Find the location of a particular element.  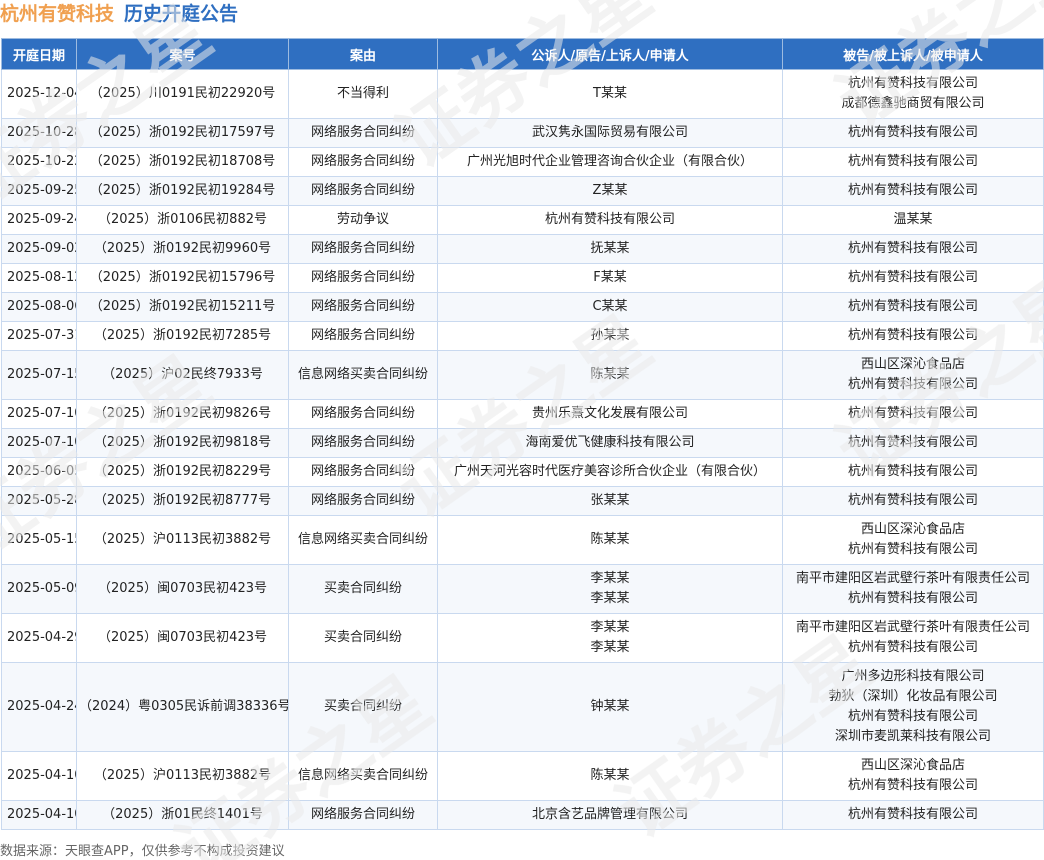

plaintiff-name: 贵州乐熹文化发展有限公司 is located at coordinates (609, 413).